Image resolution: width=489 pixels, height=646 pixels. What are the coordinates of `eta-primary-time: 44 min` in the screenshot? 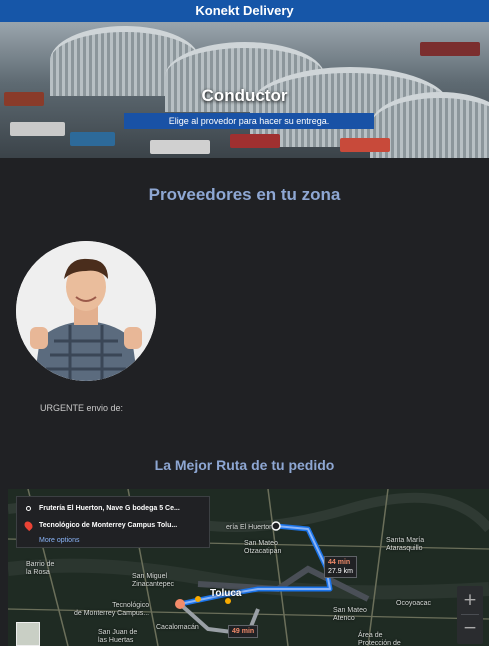 It's located at (339, 562).